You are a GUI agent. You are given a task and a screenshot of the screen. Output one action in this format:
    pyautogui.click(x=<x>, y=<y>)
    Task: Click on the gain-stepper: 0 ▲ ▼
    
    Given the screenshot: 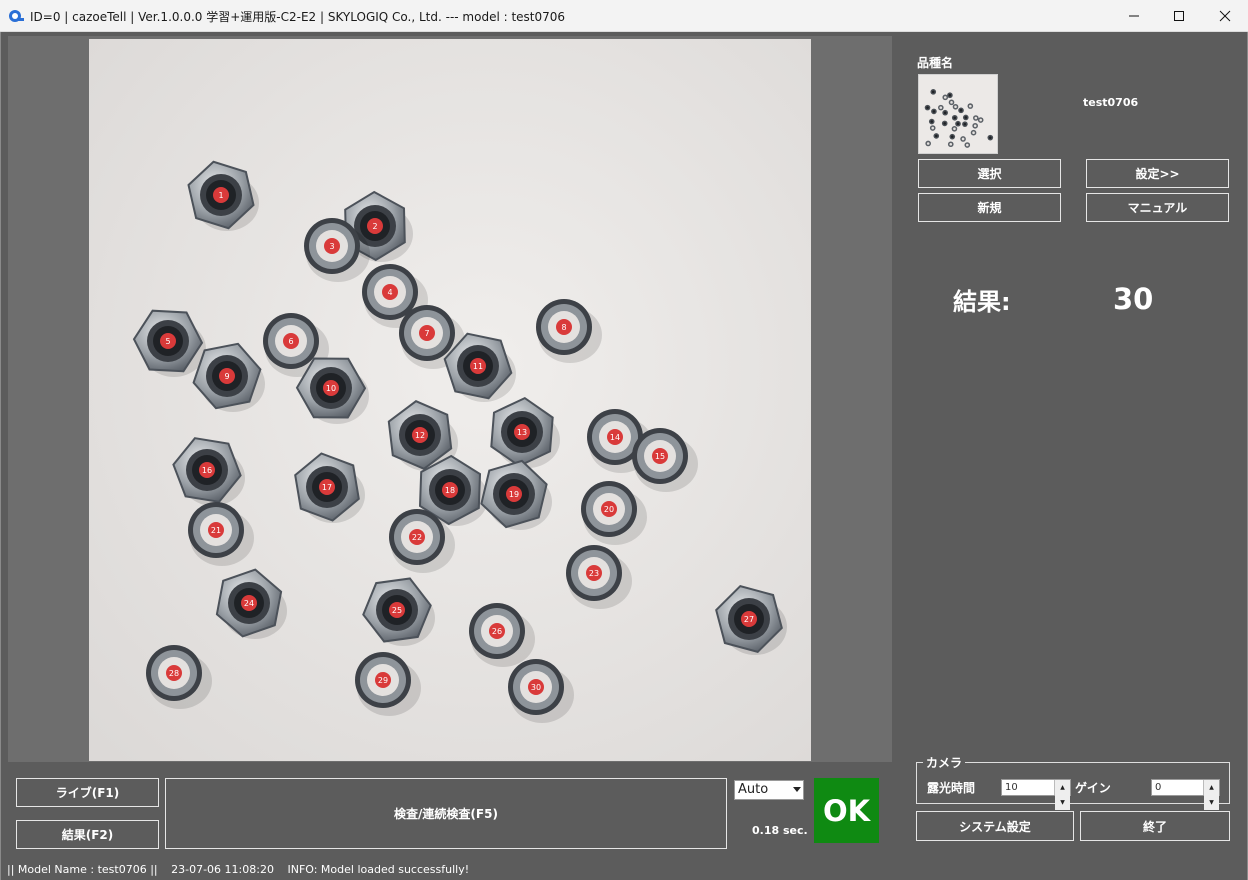 What is the action you would take?
    pyautogui.click(x=1185, y=794)
    